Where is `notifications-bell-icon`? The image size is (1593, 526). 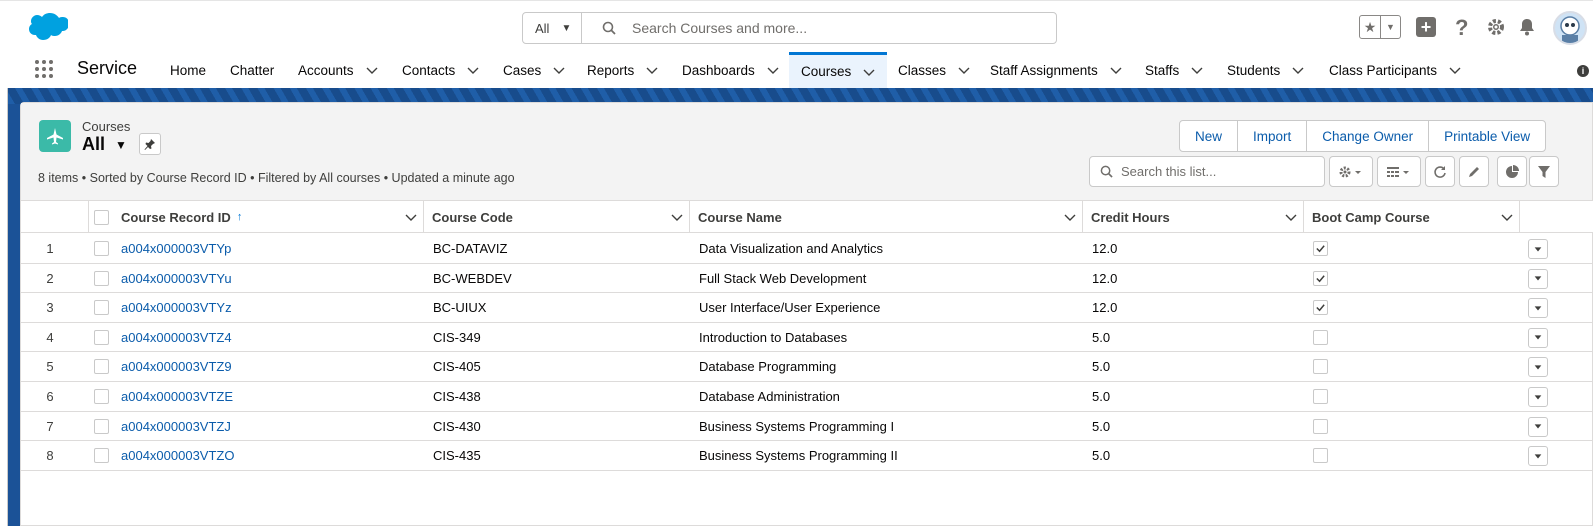 notifications-bell-icon is located at coordinates (1527, 27).